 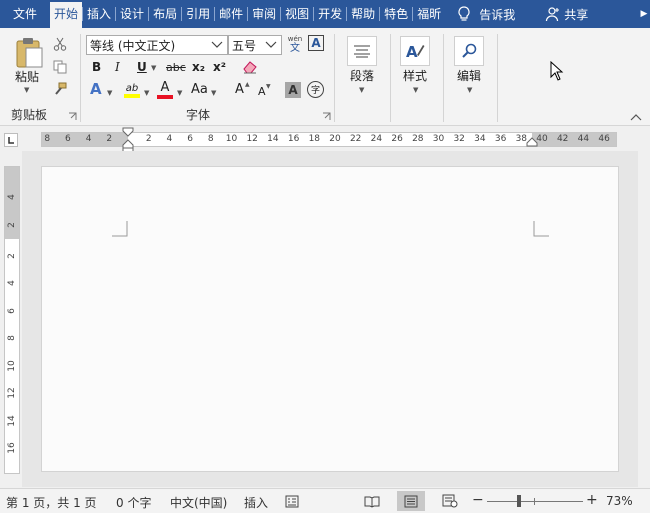 I want to click on paste-button, so click(x=29, y=53).